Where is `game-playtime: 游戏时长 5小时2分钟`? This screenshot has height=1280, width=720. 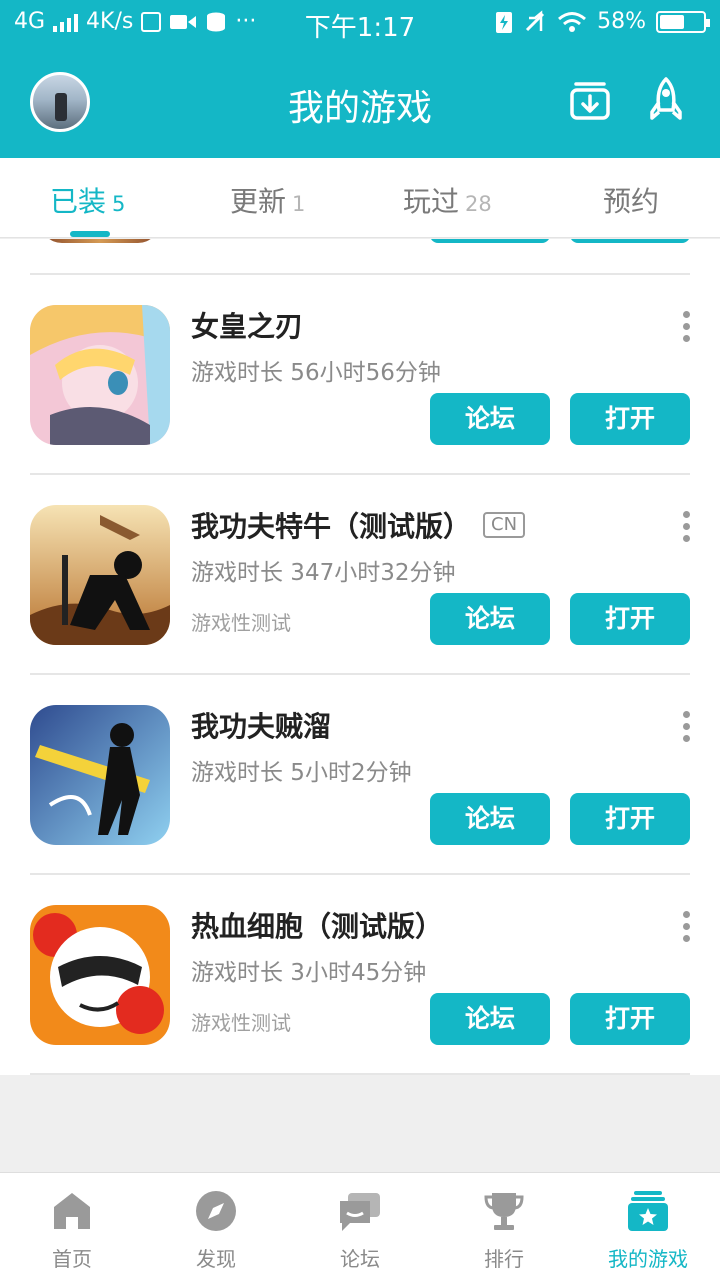
game-playtime: 游戏时长 5小时2分钟 is located at coordinates (301, 773).